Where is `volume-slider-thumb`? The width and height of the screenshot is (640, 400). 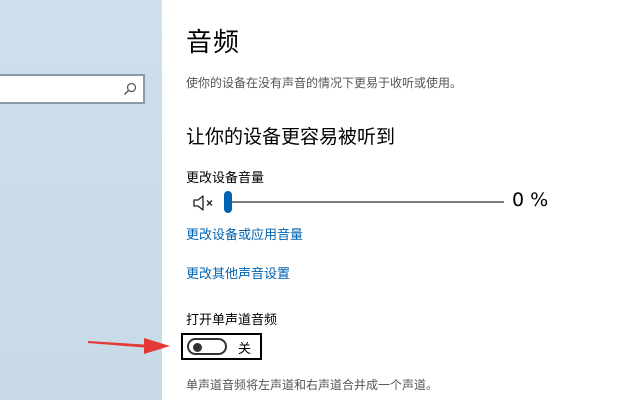 volume-slider-thumb is located at coordinates (228, 202).